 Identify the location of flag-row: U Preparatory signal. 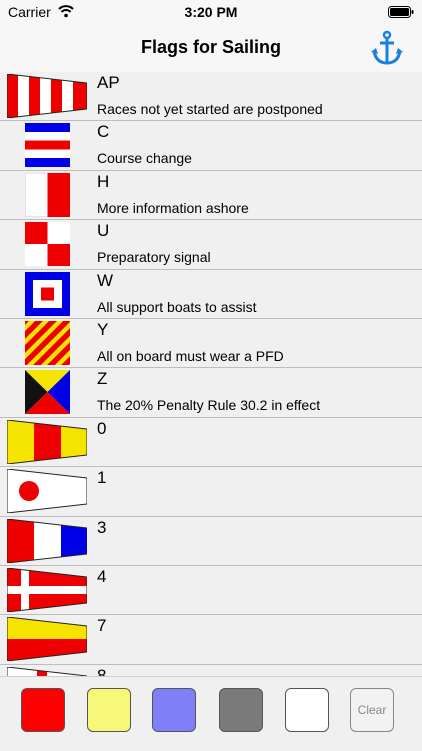
(211, 245).